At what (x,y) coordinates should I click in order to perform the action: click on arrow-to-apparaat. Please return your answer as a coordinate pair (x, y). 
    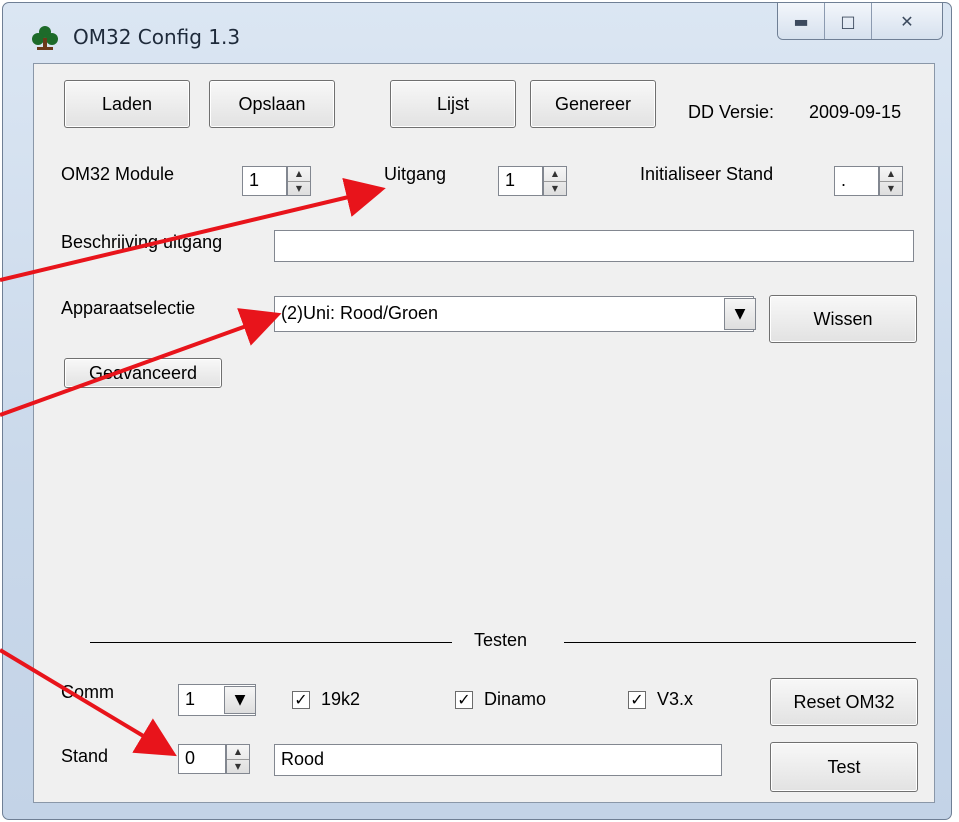
    Looking at the image, I should click on (141, 362).